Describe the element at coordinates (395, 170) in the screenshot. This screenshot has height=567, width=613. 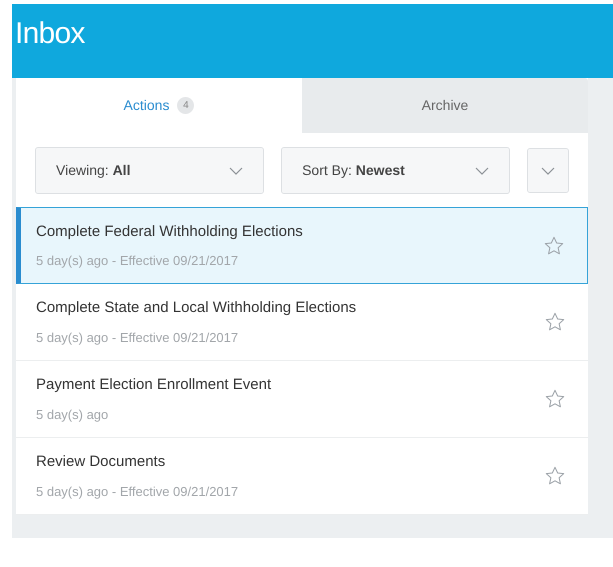
I see `filter-dropdown: Sort By: Newest` at that location.